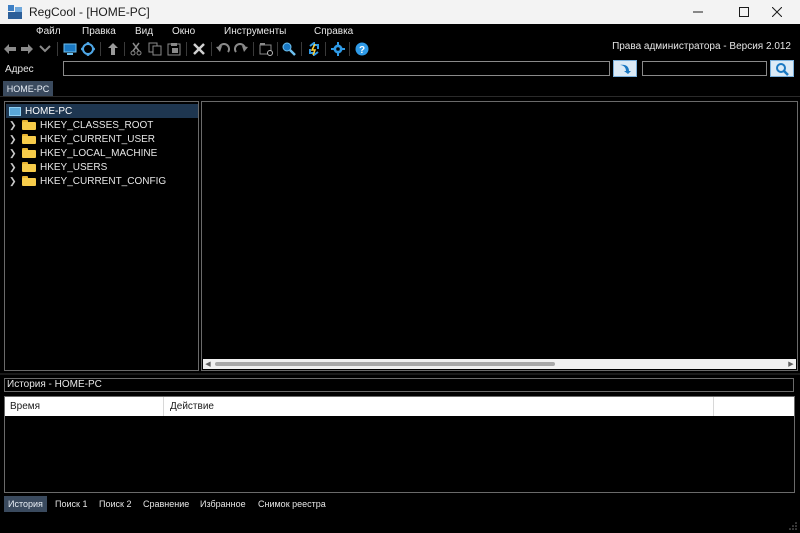  I want to click on tab-registry-snapshot: Снимок реестра, so click(292, 504).